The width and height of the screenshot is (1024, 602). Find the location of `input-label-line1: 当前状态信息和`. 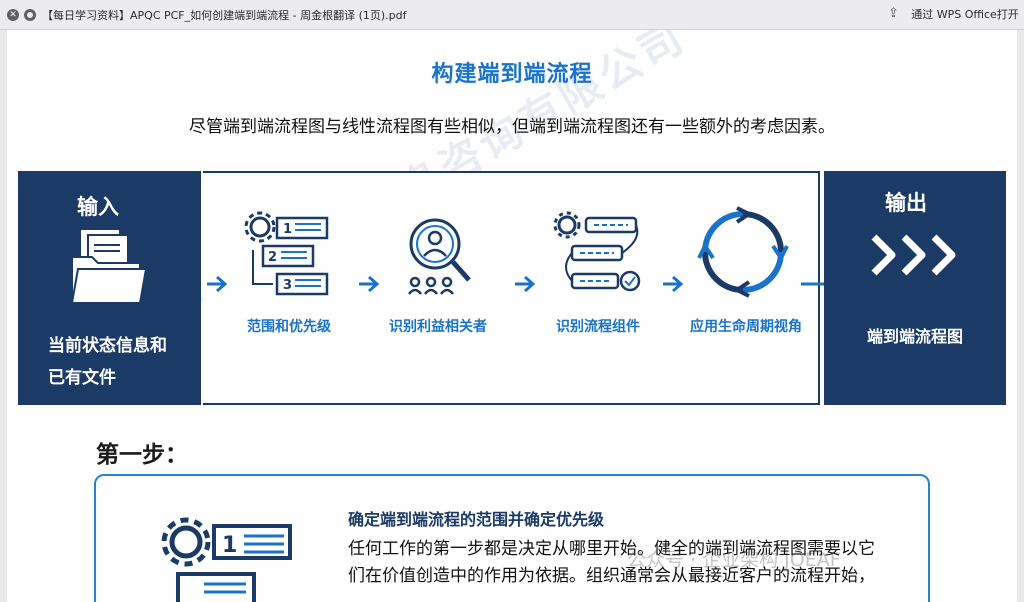

input-label-line1: 当前状态信息和 is located at coordinates (107, 346).